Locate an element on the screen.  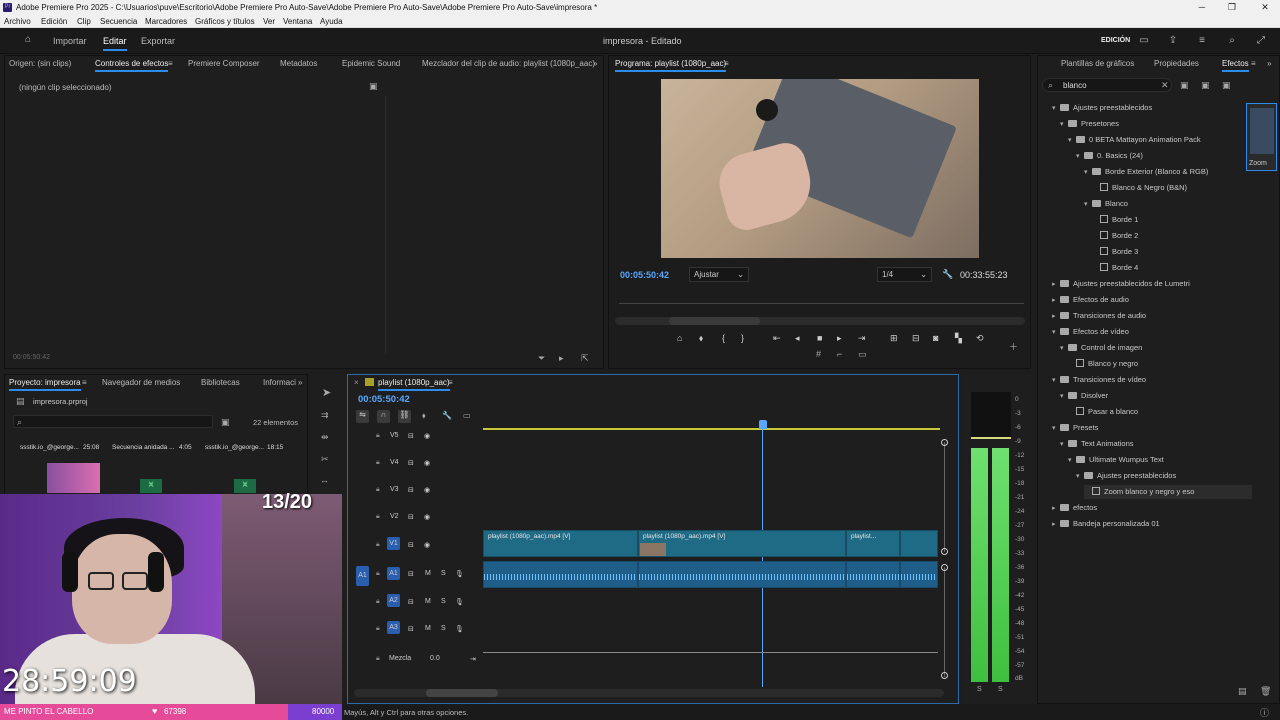
track-select-tool-icon: ⇉ is located at coordinates (325, 415).